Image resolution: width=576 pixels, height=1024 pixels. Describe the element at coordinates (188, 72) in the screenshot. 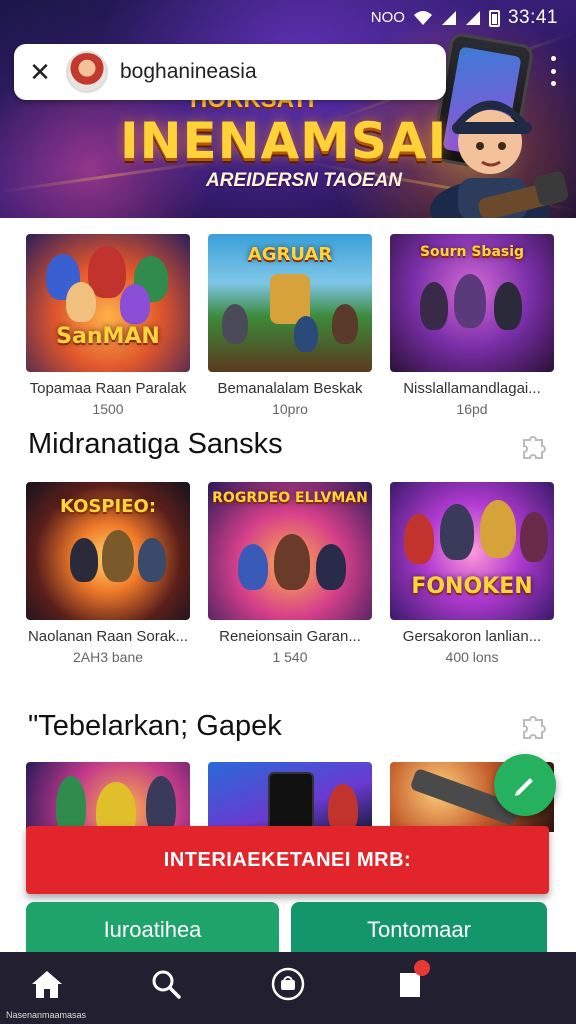

I see `url-text: boghanineasia` at that location.